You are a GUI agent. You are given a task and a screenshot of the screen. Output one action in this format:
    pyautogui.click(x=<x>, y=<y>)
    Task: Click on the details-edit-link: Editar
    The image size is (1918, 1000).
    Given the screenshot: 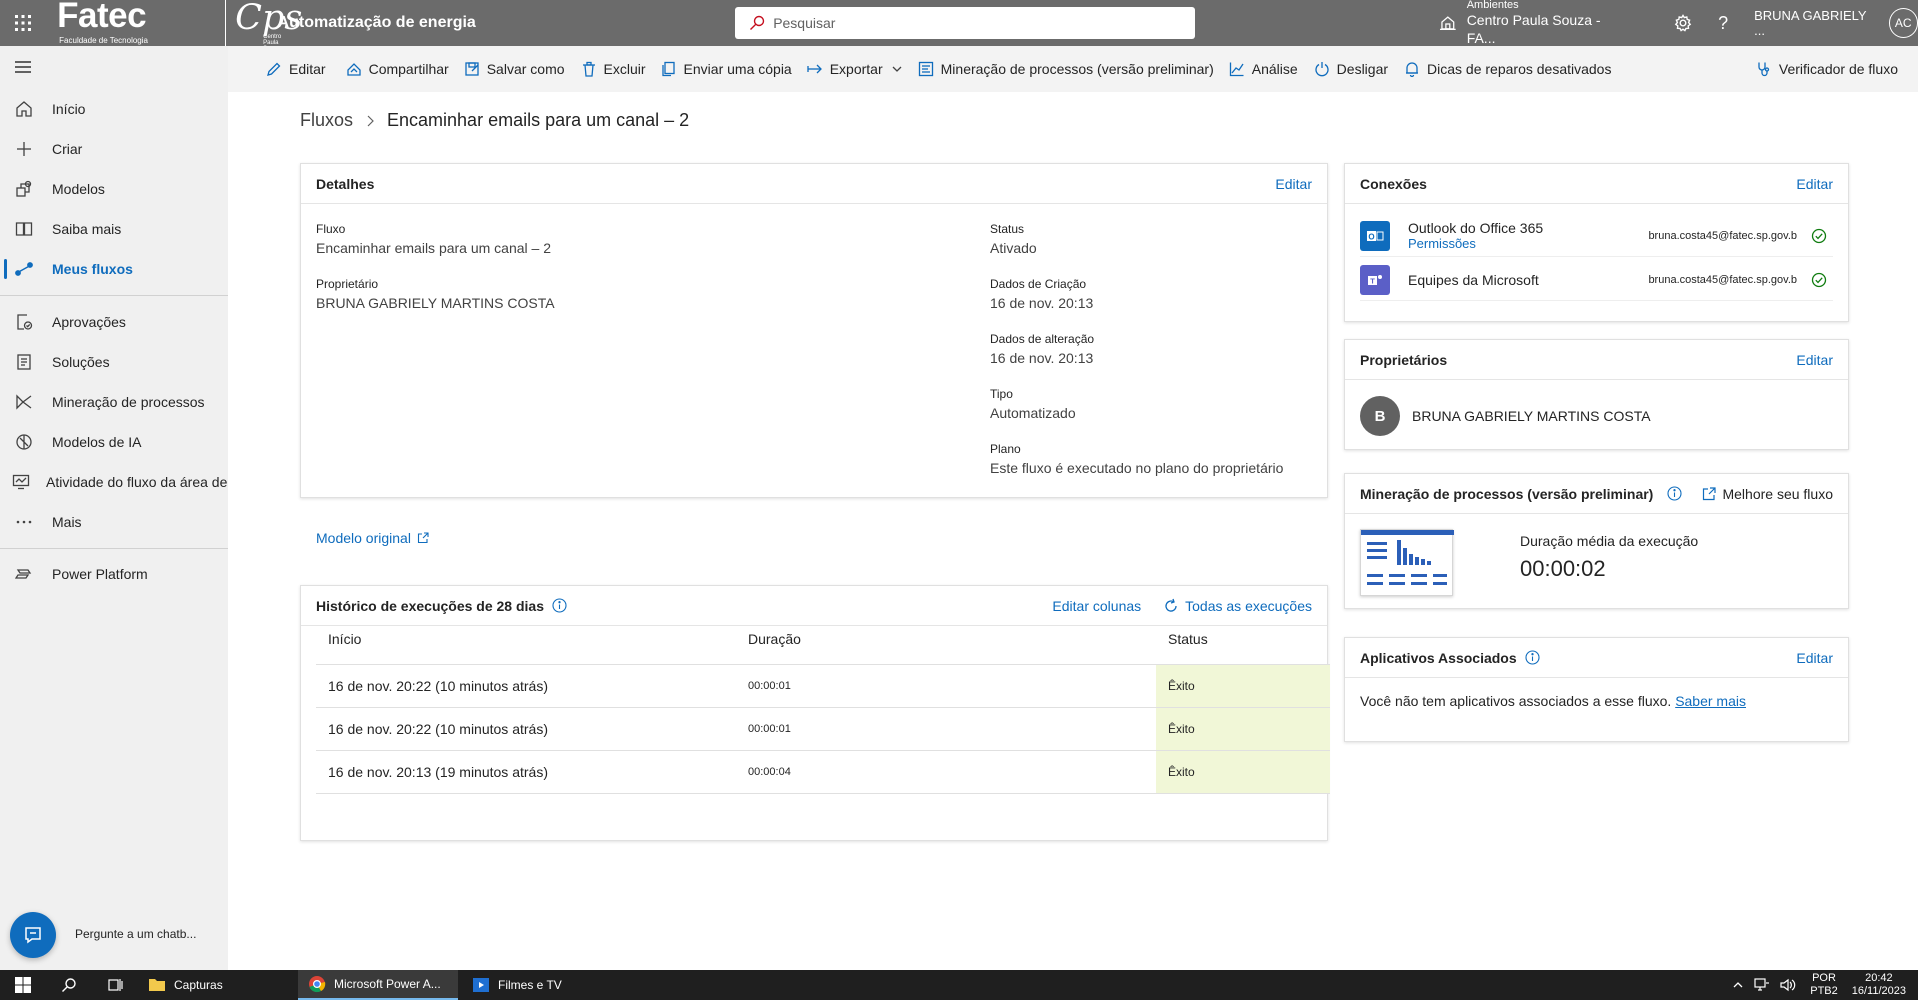 What is the action you would take?
    pyautogui.click(x=1293, y=184)
    